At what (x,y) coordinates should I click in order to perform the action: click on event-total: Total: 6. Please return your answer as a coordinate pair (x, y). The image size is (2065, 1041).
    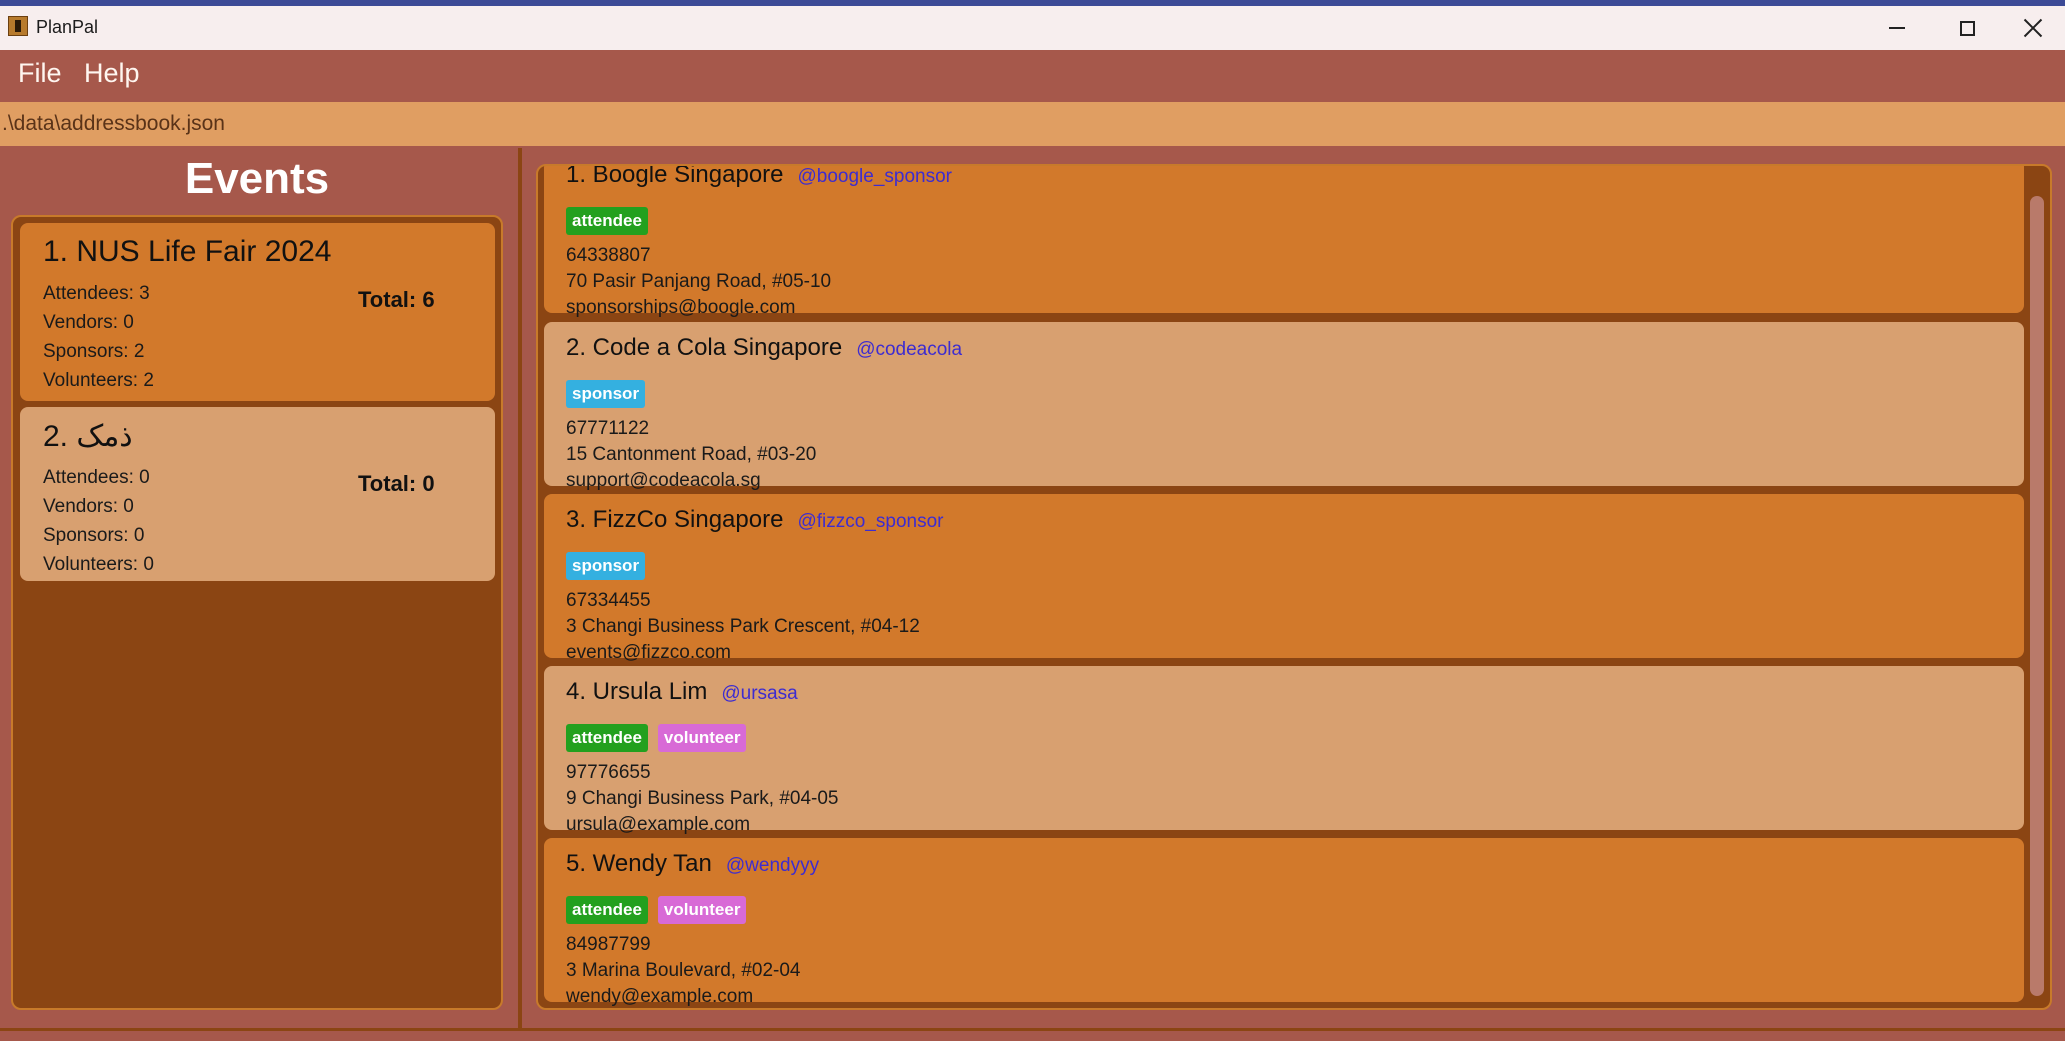
    Looking at the image, I should click on (396, 299).